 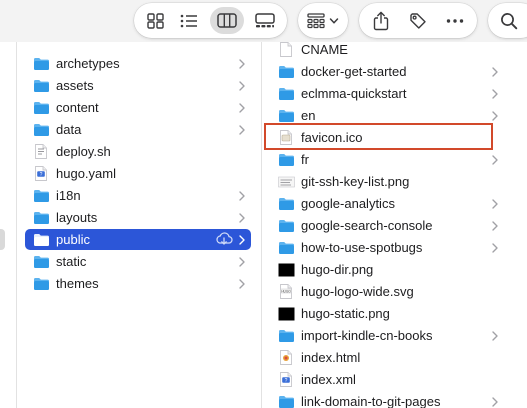 What do you see at coordinates (387, 269) in the screenshot?
I see `file-row: hugo-dir.png` at bounding box center [387, 269].